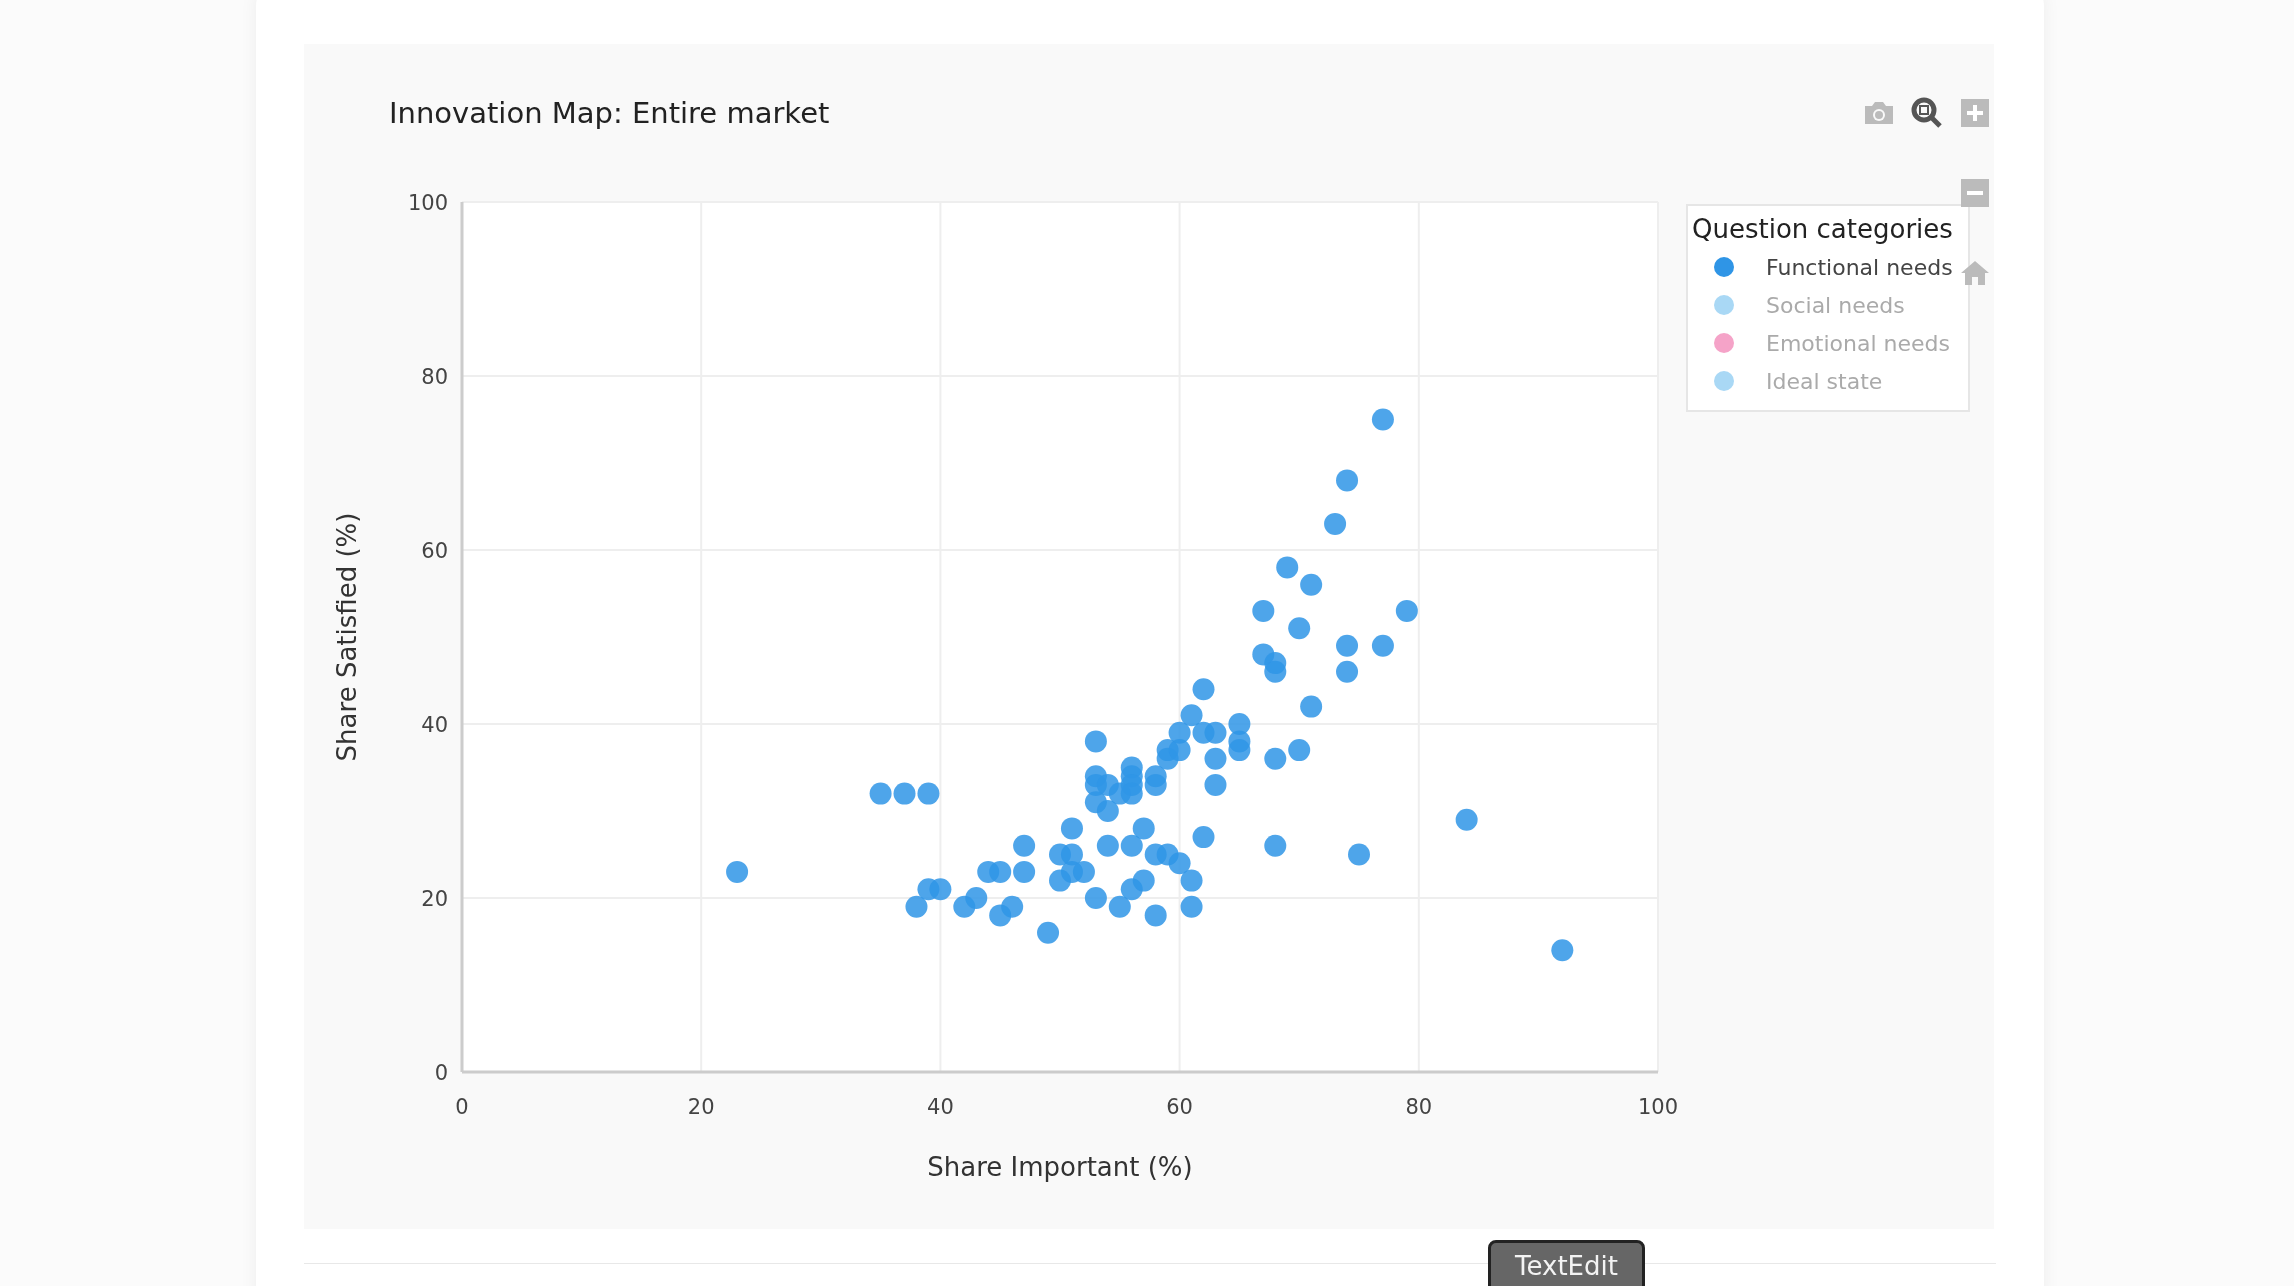 The height and width of the screenshot is (1286, 2294). Describe the element at coordinates (434, 899) in the screenshot. I see `y-tick-label: 20` at that location.